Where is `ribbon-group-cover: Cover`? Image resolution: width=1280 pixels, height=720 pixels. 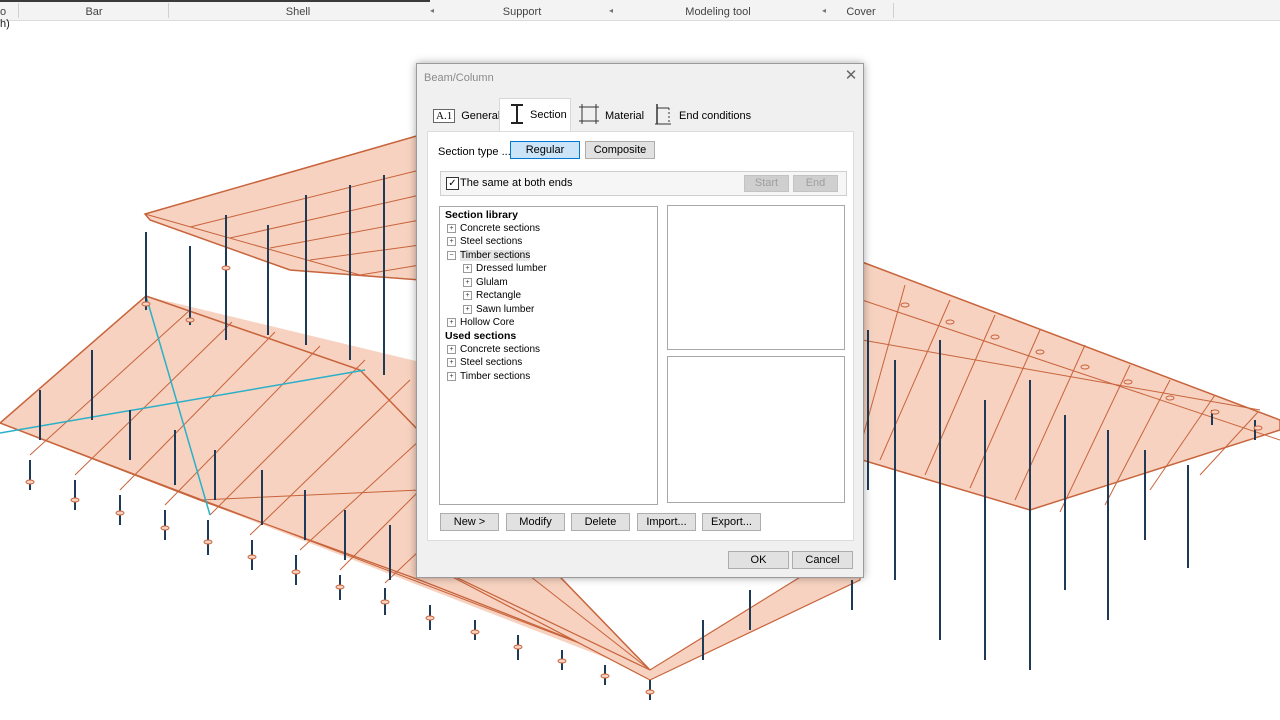
ribbon-group-cover: Cover is located at coordinates (861, 10).